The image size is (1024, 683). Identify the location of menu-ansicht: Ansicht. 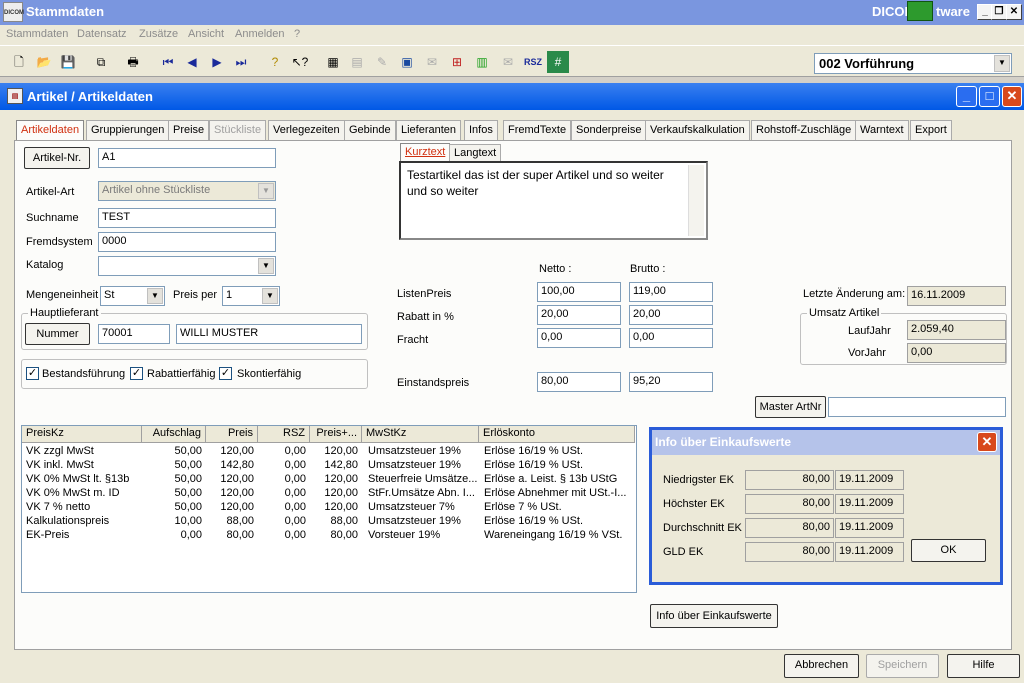
(206, 34).